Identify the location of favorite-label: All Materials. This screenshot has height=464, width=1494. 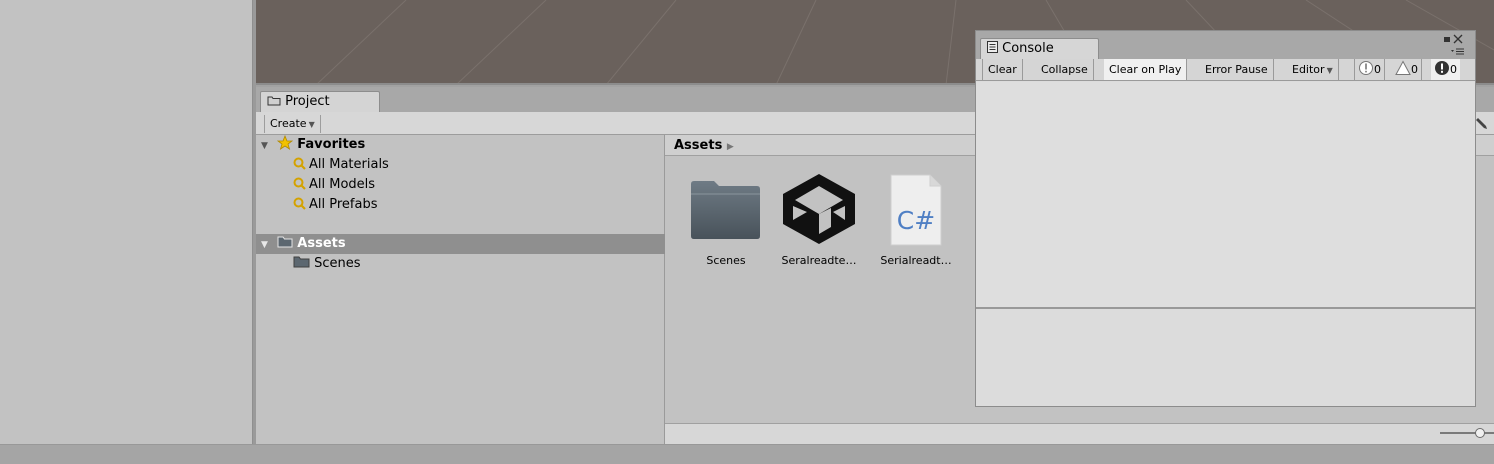
(349, 164).